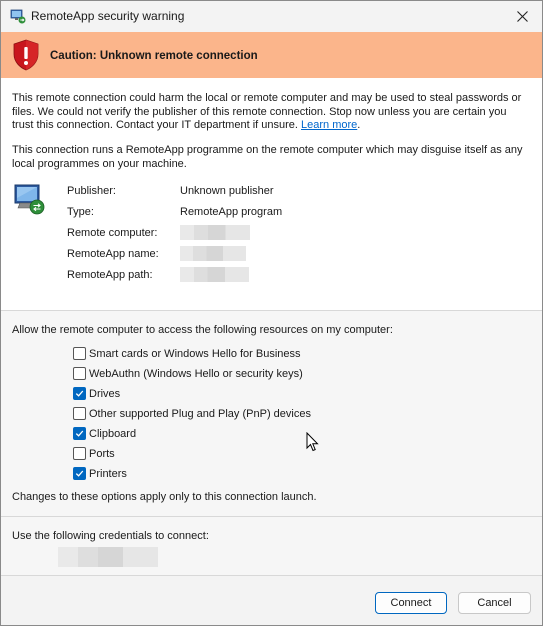  Describe the element at coordinates (108, 473) in the screenshot. I see `checkbox-label: Printers` at that location.